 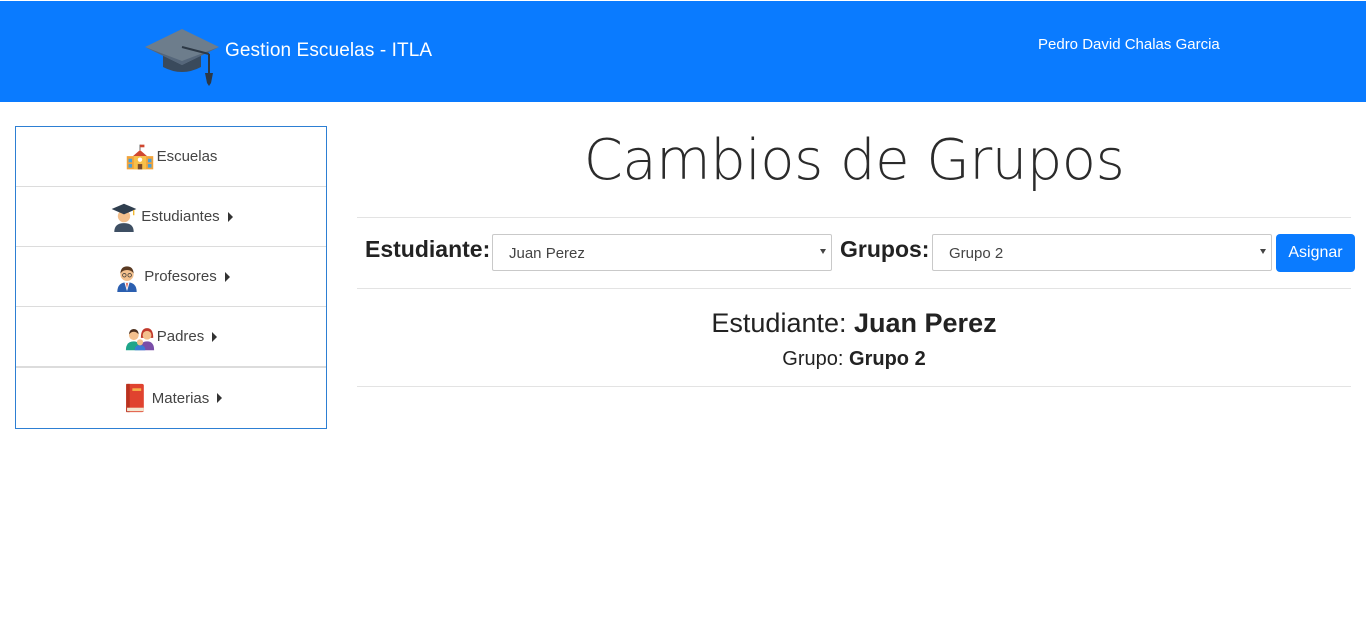 I want to click on sidebar-item-escuelas: Escuelas, so click(x=171, y=157).